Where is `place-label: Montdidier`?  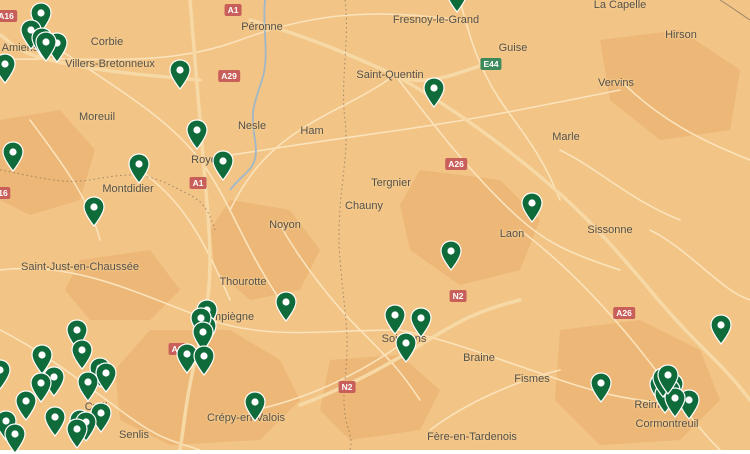 place-label: Montdidier is located at coordinates (128, 189).